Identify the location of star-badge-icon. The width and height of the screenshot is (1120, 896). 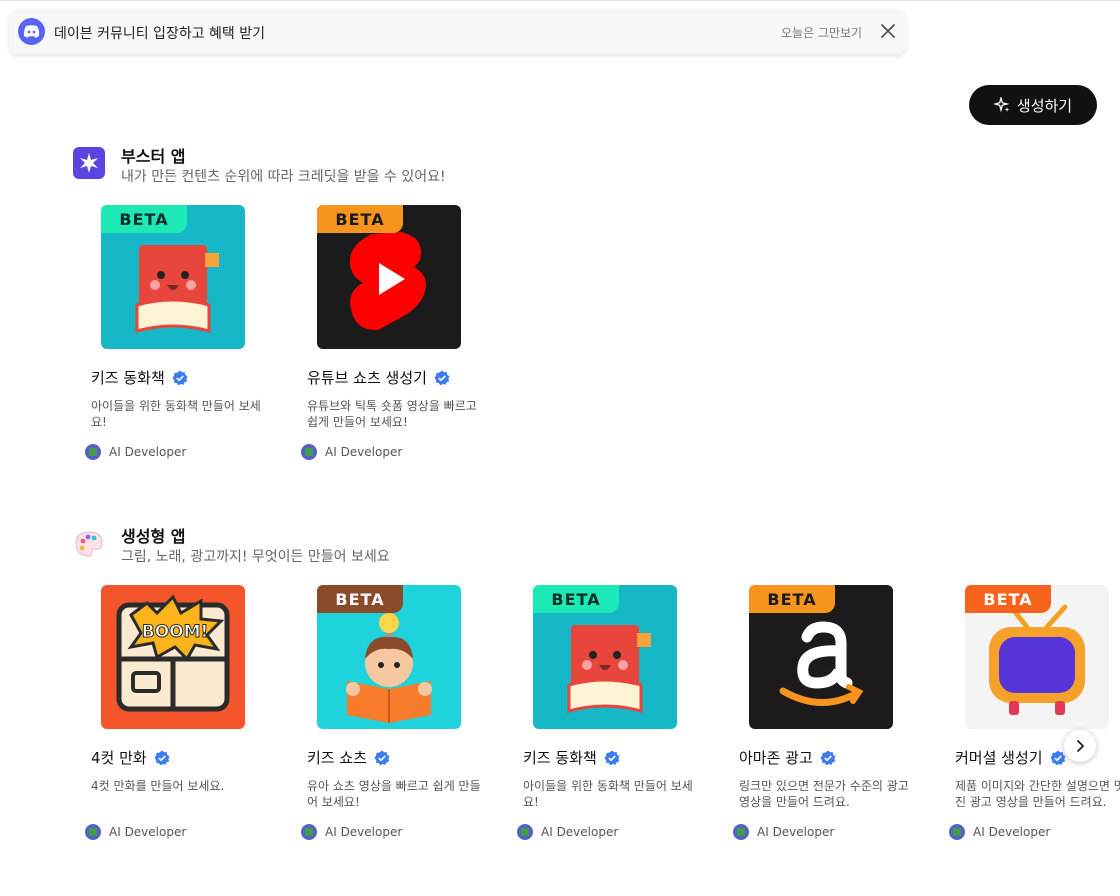
(89, 163).